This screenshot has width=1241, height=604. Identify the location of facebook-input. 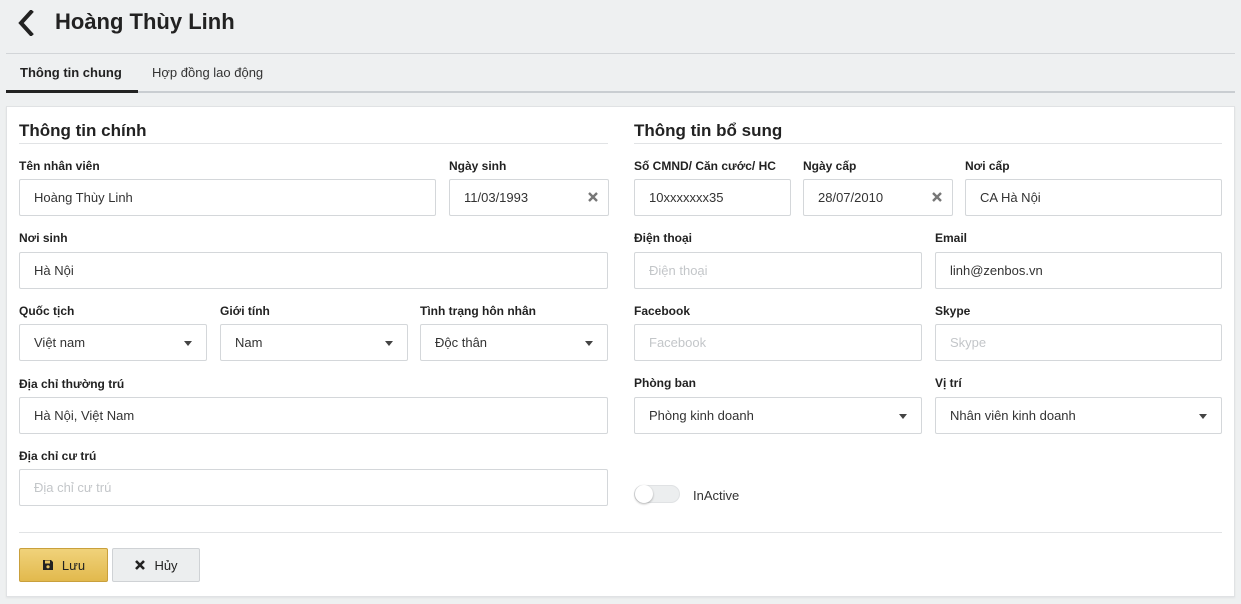
(778, 342).